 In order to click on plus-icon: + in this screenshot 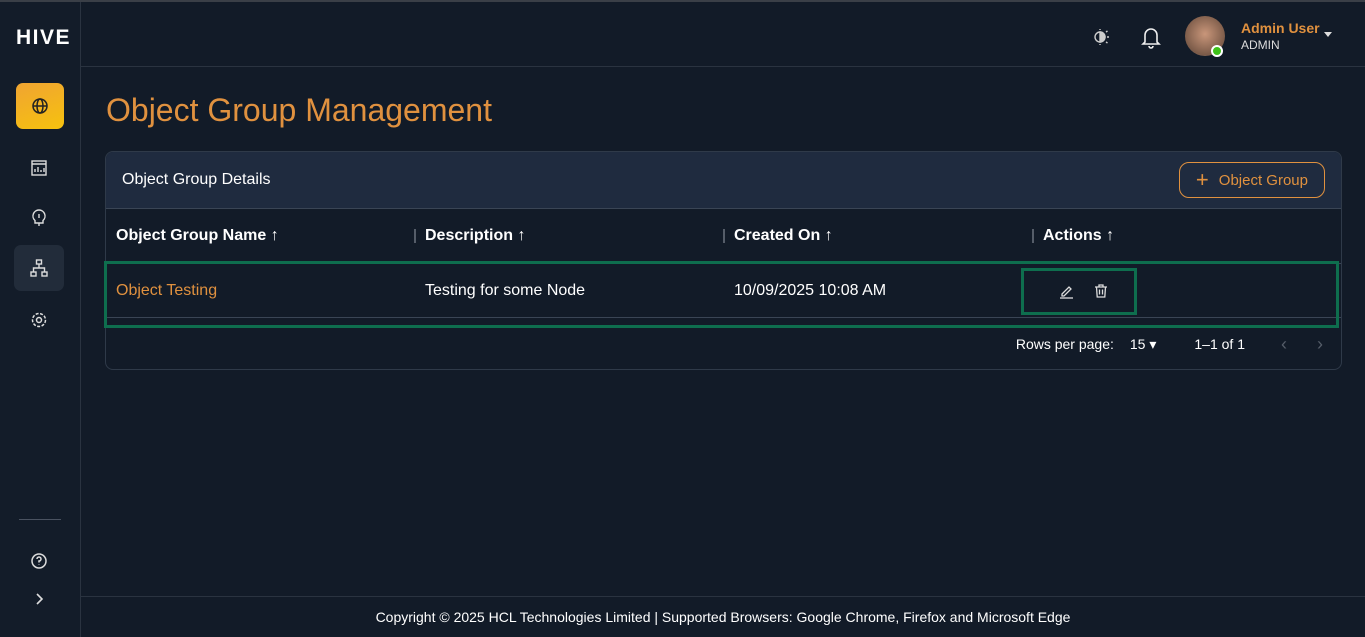, I will do `click(1202, 179)`.